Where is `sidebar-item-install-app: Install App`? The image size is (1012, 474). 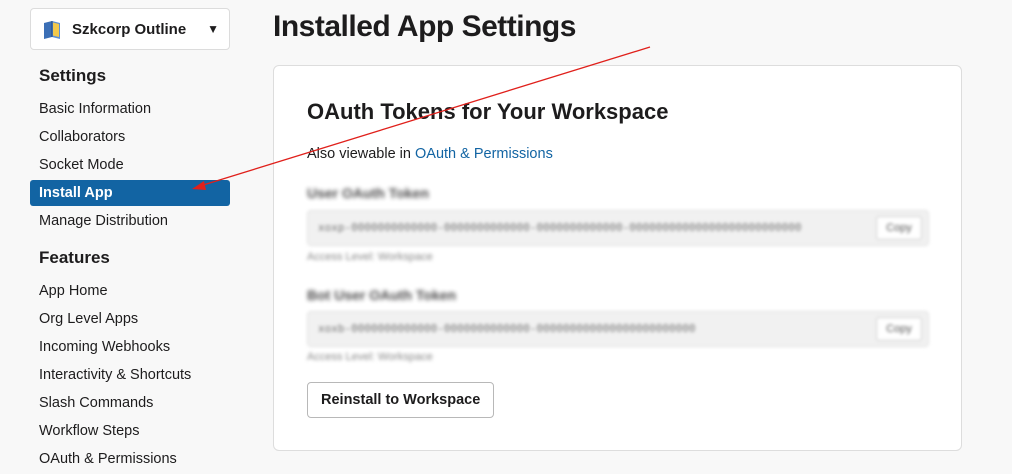
sidebar-item-install-app: Install App is located at coordinates (130, 193).